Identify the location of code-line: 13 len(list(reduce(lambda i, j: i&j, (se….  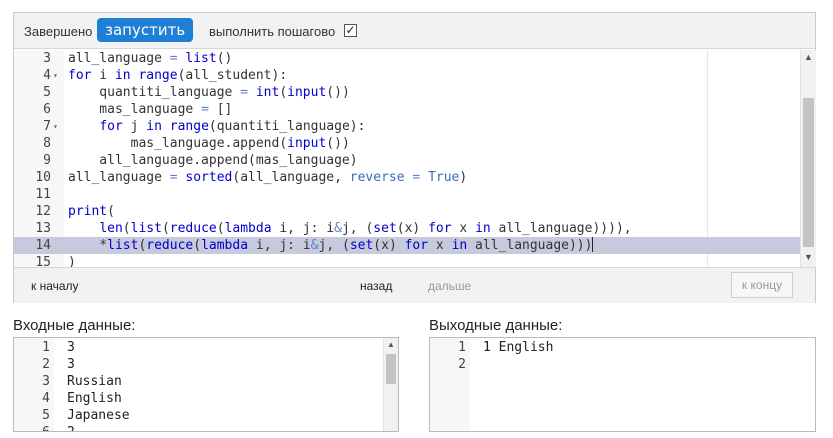
(407, 228).